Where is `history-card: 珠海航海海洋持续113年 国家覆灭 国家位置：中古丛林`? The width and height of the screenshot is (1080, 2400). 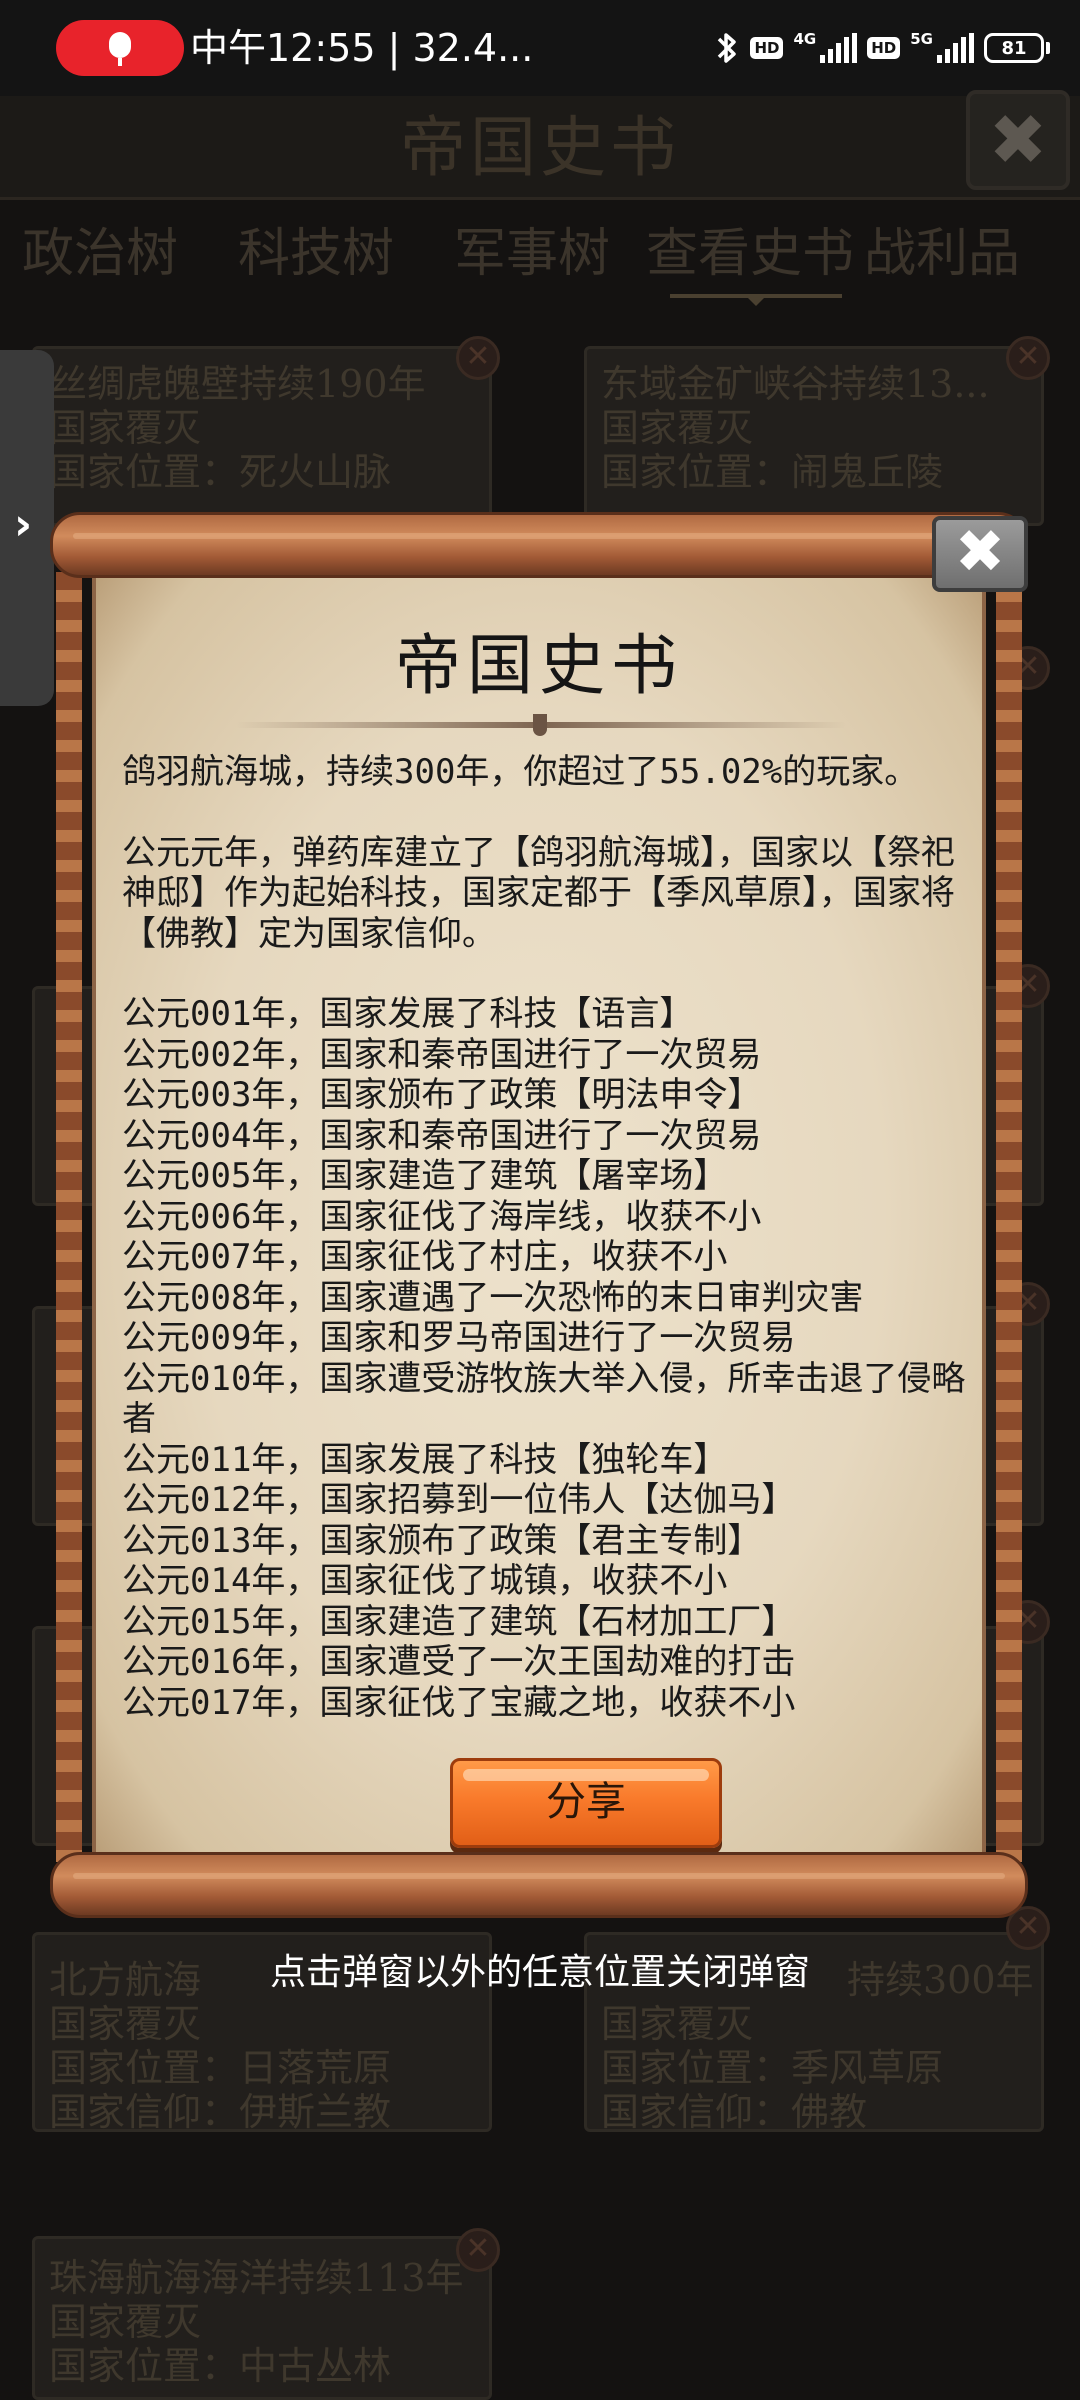
history-card: 珠海航海海洋持续113年 国家覆灭 国家位置：中古丛林 is located at coordinates (262, 2318).